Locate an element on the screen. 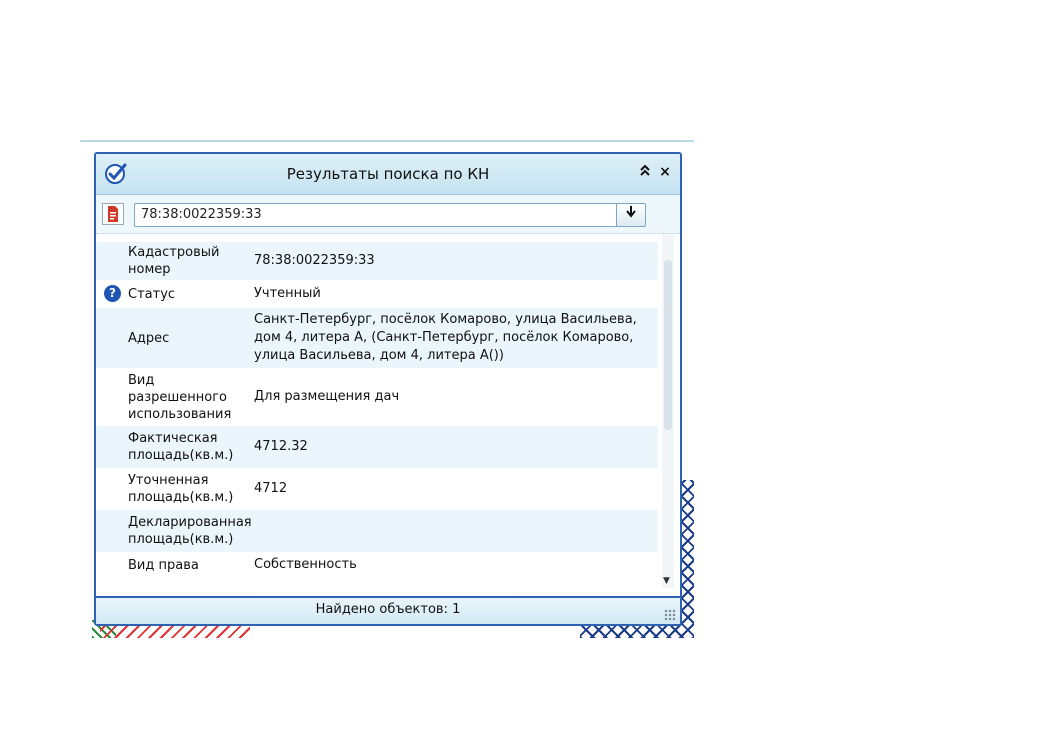 The image size is (1060, 749). close-icon: × is located at coordinates (665, 172).